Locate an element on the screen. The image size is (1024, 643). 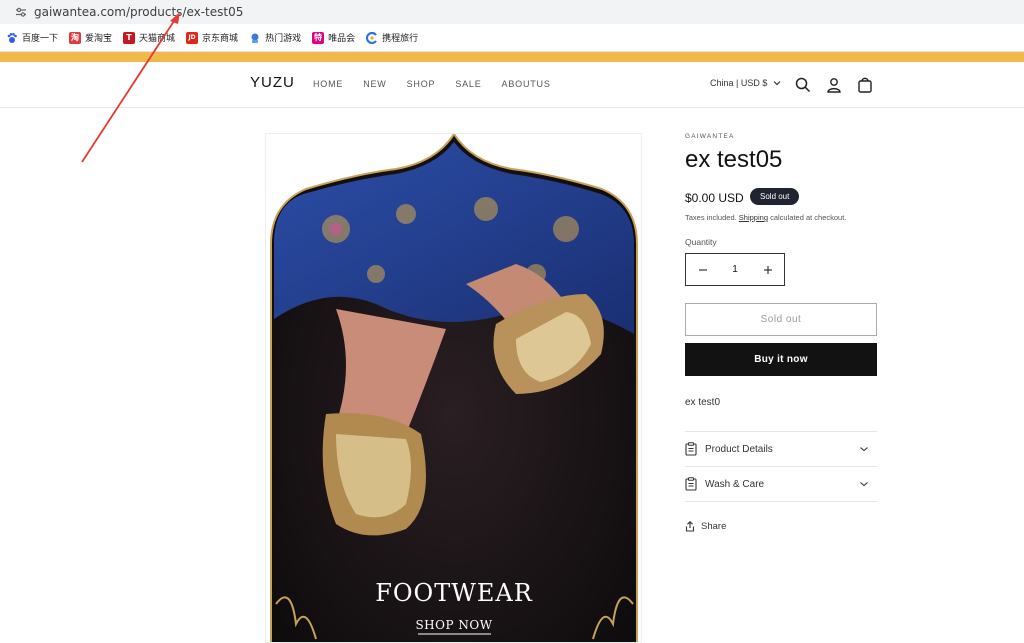
decrease-quantity-button is located at coordinates (702, 269).